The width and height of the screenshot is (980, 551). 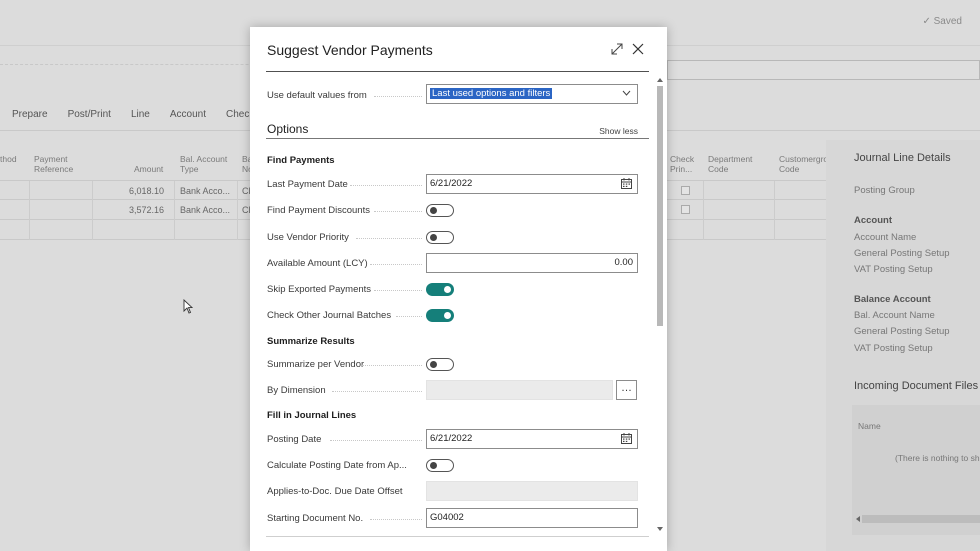 What do you see at coordinates (204, 164) in the screenshot?
I see `col-header-bal-account-type: Bal. Account Type` at bounding box center [204, 164].